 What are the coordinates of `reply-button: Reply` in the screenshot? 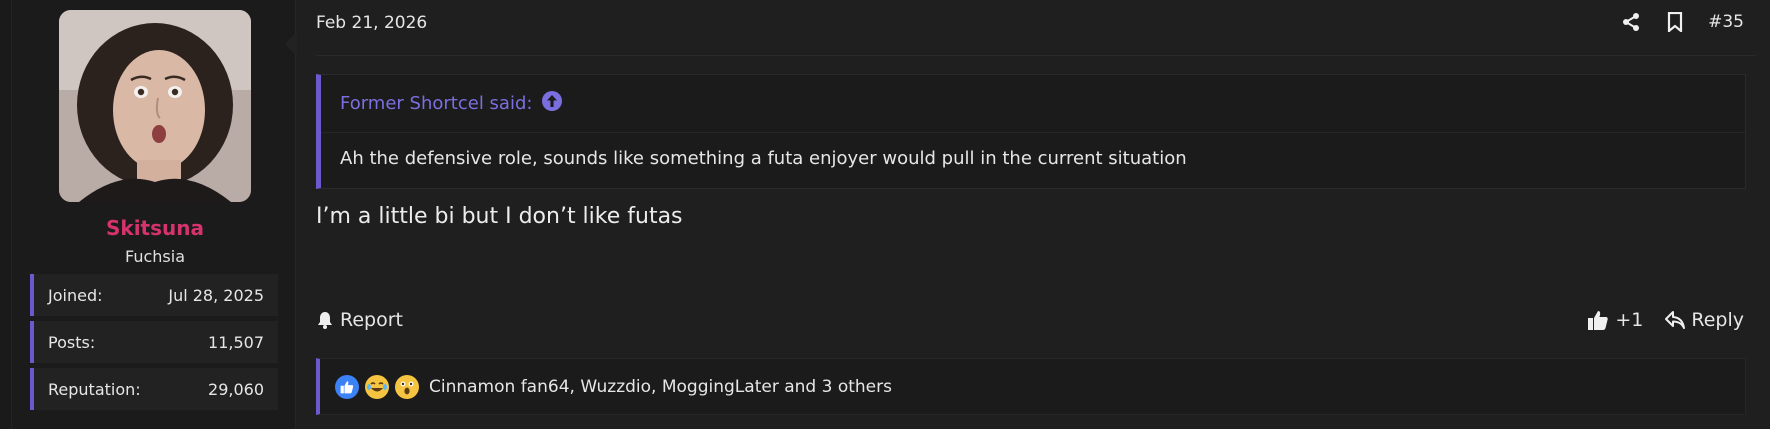 It's located at (1704, 320).